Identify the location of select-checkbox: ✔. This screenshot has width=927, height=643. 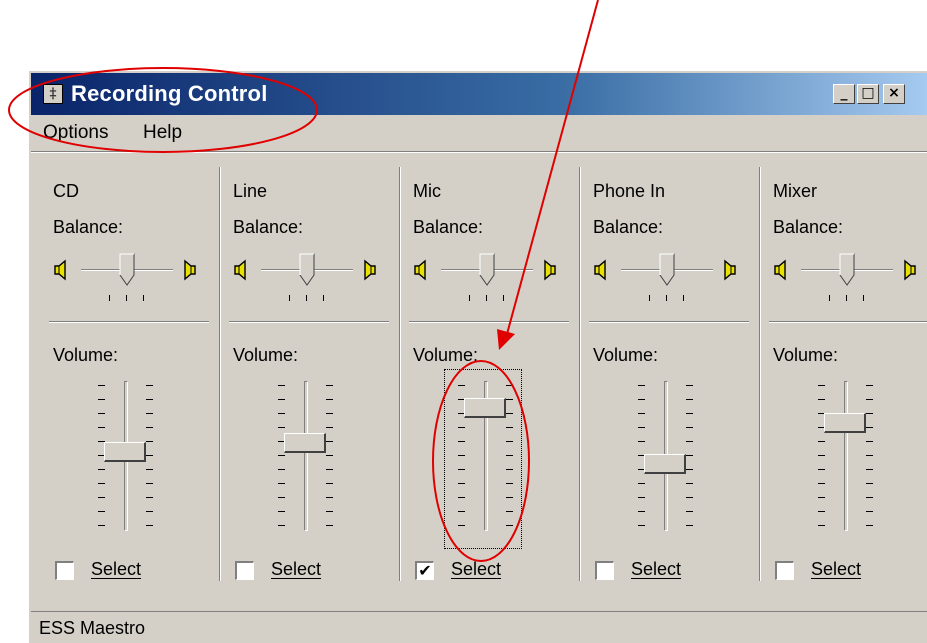
(424, 570).